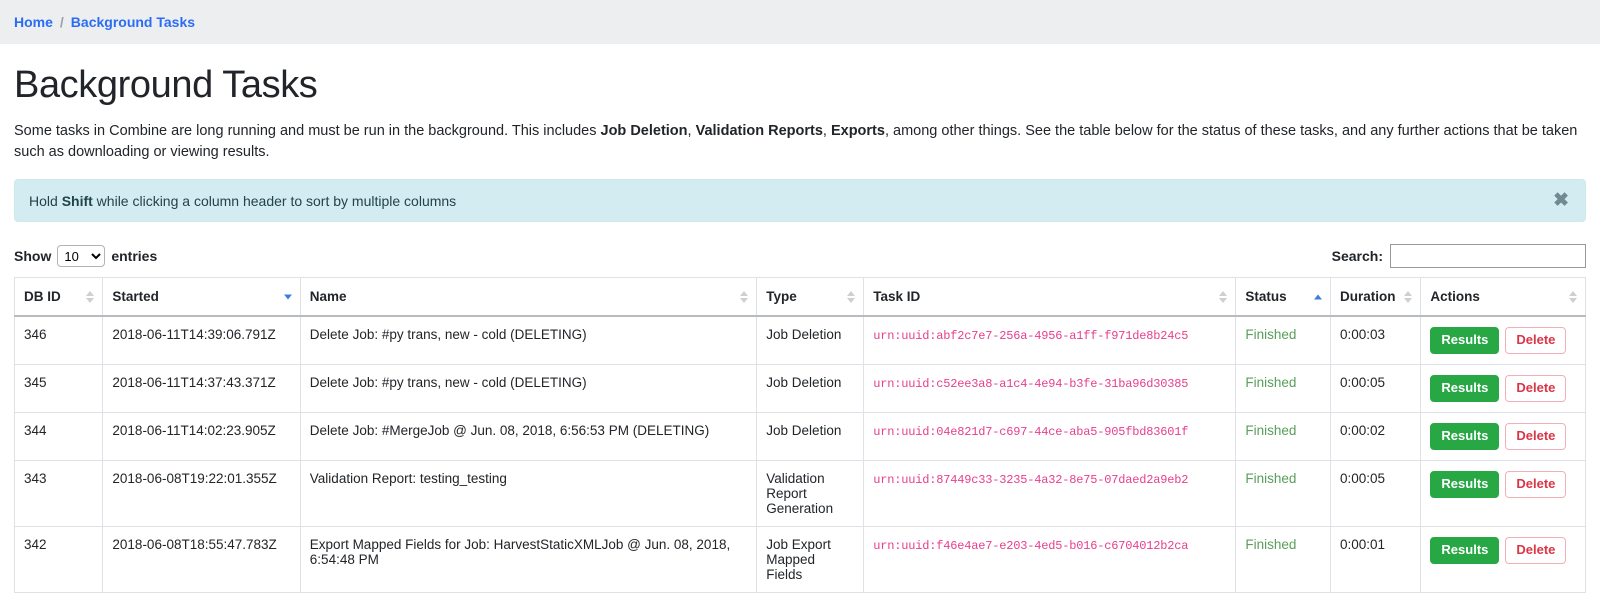 The width and height of the screenshot is (1600, 596). What do you see at coordinates (800, 22) in the screenshot?
I see `breadcrumb: Home / Background Tasks` at bounding box center [800, 22].